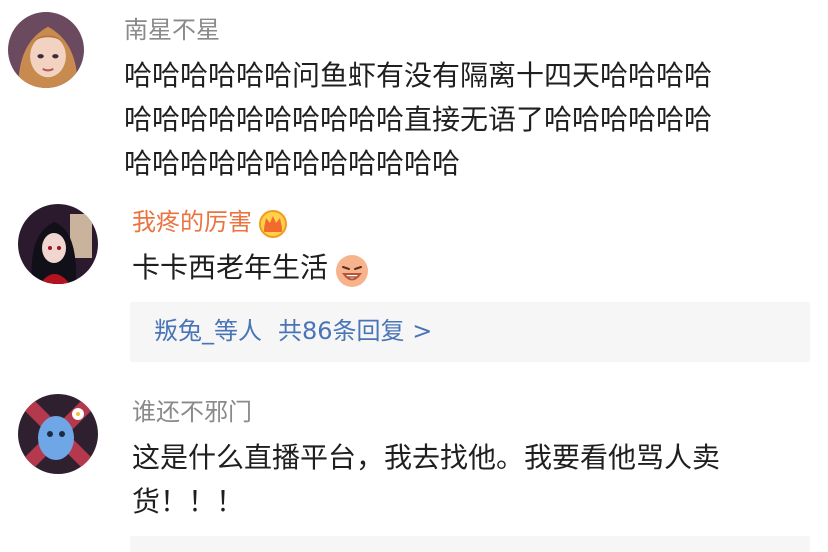  What do you see at coordinates (208, 331) in the screenshot?
I see `reply-users: 叛兔_等人` at bounding box center [208, 331].